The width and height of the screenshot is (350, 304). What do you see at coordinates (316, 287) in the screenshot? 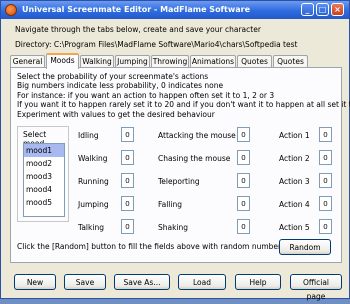
I see `official-page-button: Official page` at bounding box center [316, 287].